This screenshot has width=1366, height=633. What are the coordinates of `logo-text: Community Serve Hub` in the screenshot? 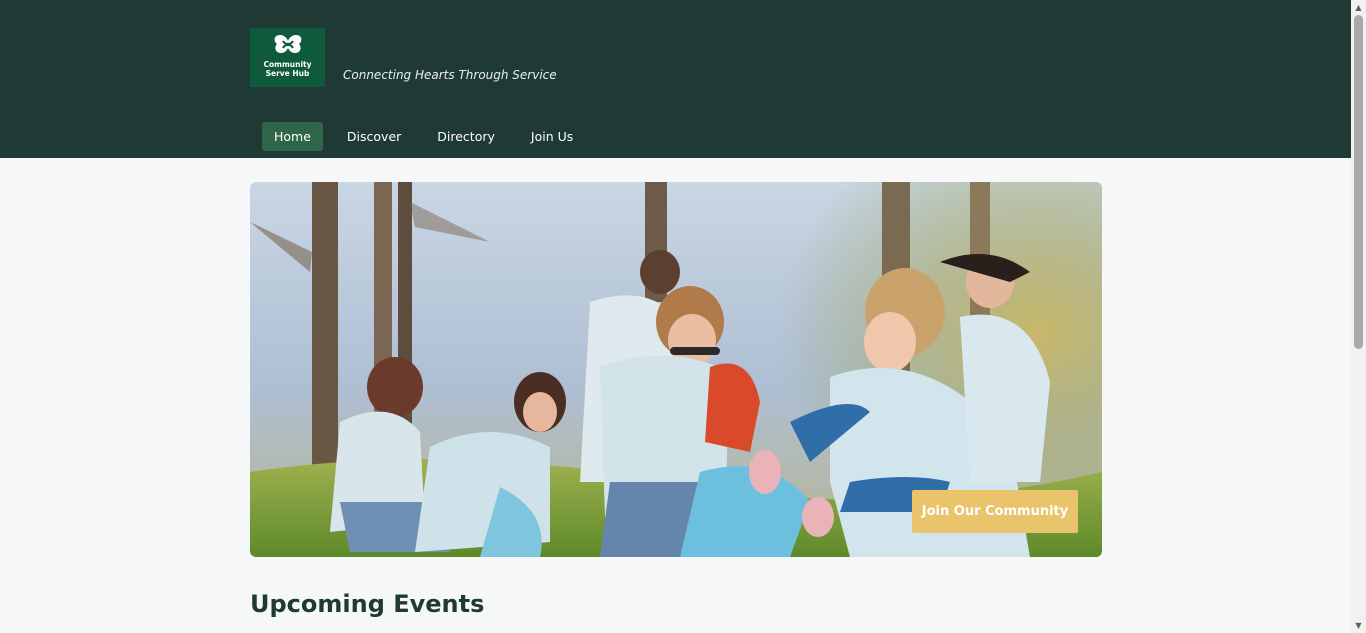 It's located at (287, 69).